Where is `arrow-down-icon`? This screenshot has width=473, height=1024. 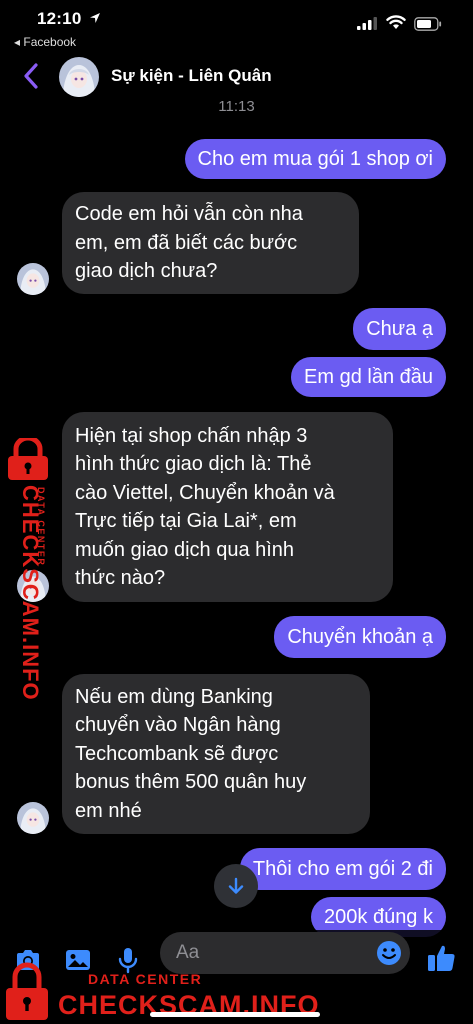 arrow-down-icon is located at coordinates (236, 885).